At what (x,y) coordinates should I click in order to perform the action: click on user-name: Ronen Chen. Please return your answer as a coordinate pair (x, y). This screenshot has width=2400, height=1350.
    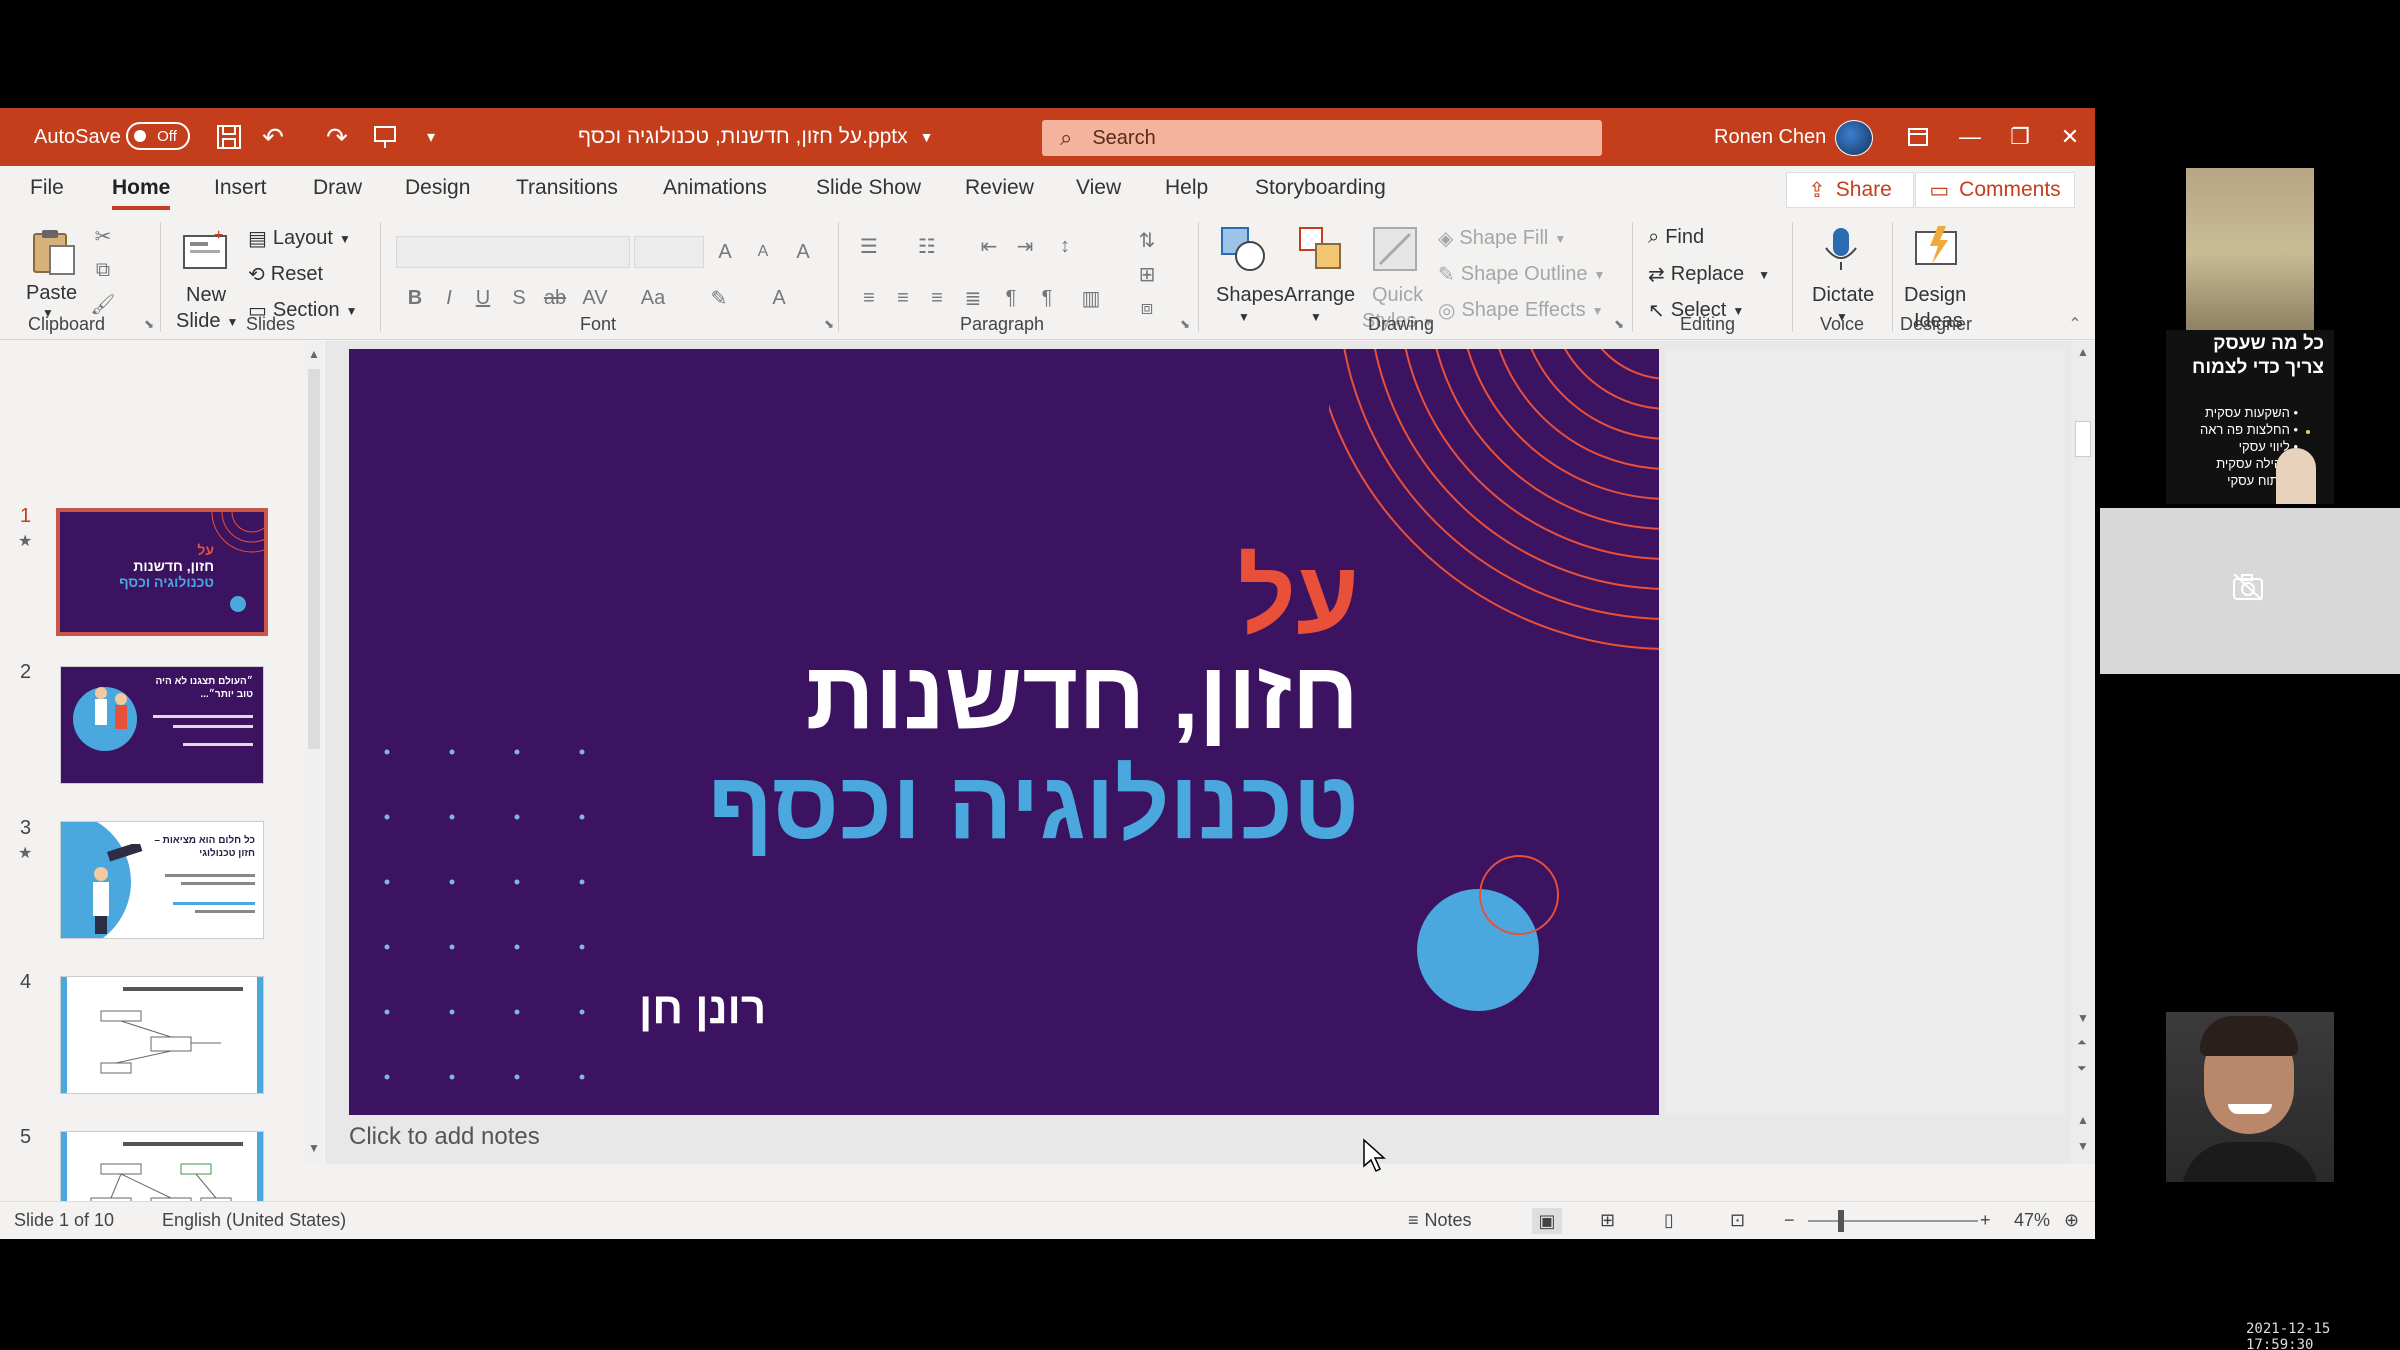
    Looking at the image, I should click on (1770, 137).